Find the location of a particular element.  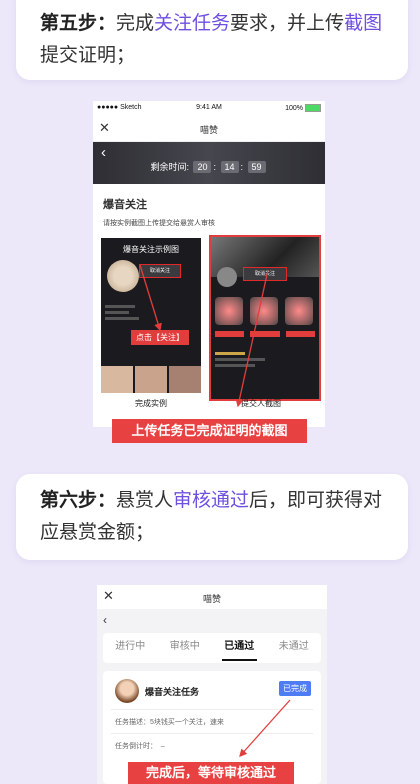

step5-card: 第五步：完成关注任务要求，并上传截图提交证明； is located at coordinates (212, 40).